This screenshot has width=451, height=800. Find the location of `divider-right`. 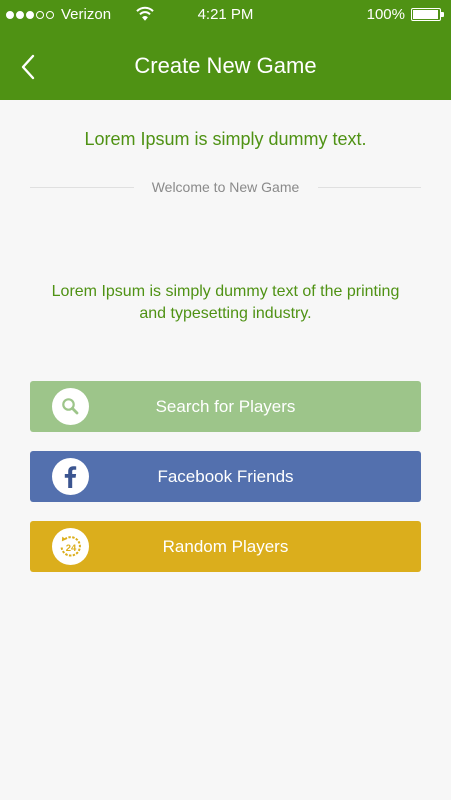

divider-right is located at coordinates (369, 187).